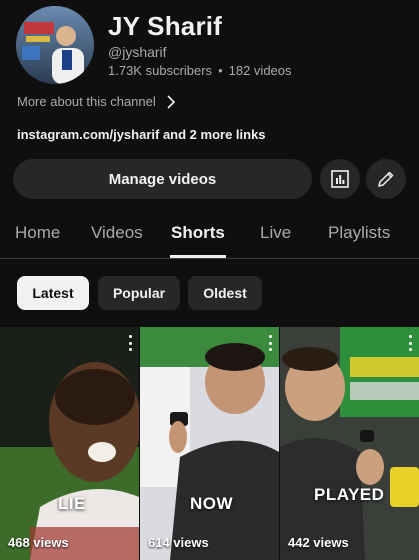 This screenshot has width=419, height=560. What do you see at coordinates (359, 233) in the screenshot?
I see `tab-playlists: Playlists` at bounding box center [359, 233].